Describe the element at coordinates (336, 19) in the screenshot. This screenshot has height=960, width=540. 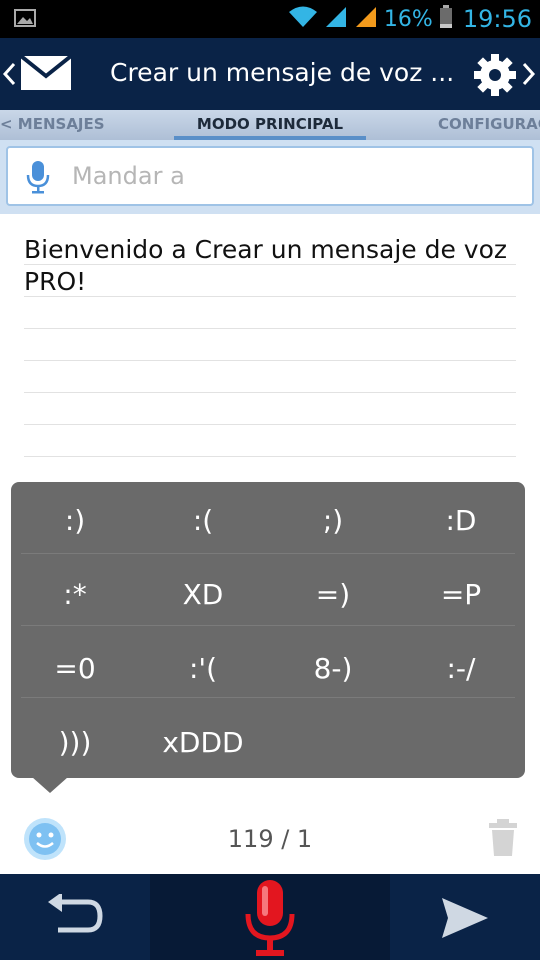
I see `signal-icon` at that location.